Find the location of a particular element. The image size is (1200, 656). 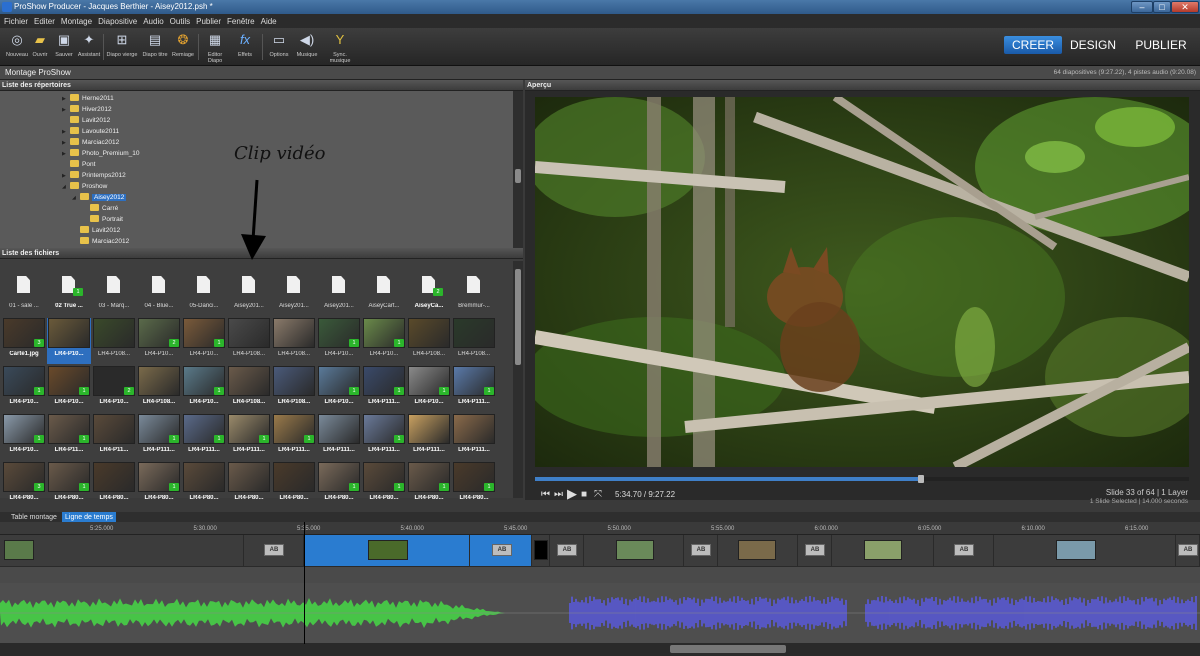

folder-item: ▶ Herne2011 is located at coordinates (88, 98).